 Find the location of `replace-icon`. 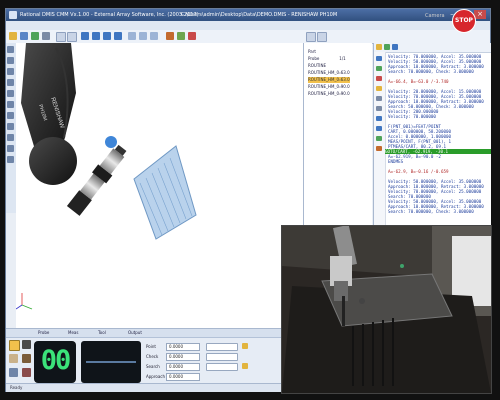

replace-icon is located at coordinates (379, 108).